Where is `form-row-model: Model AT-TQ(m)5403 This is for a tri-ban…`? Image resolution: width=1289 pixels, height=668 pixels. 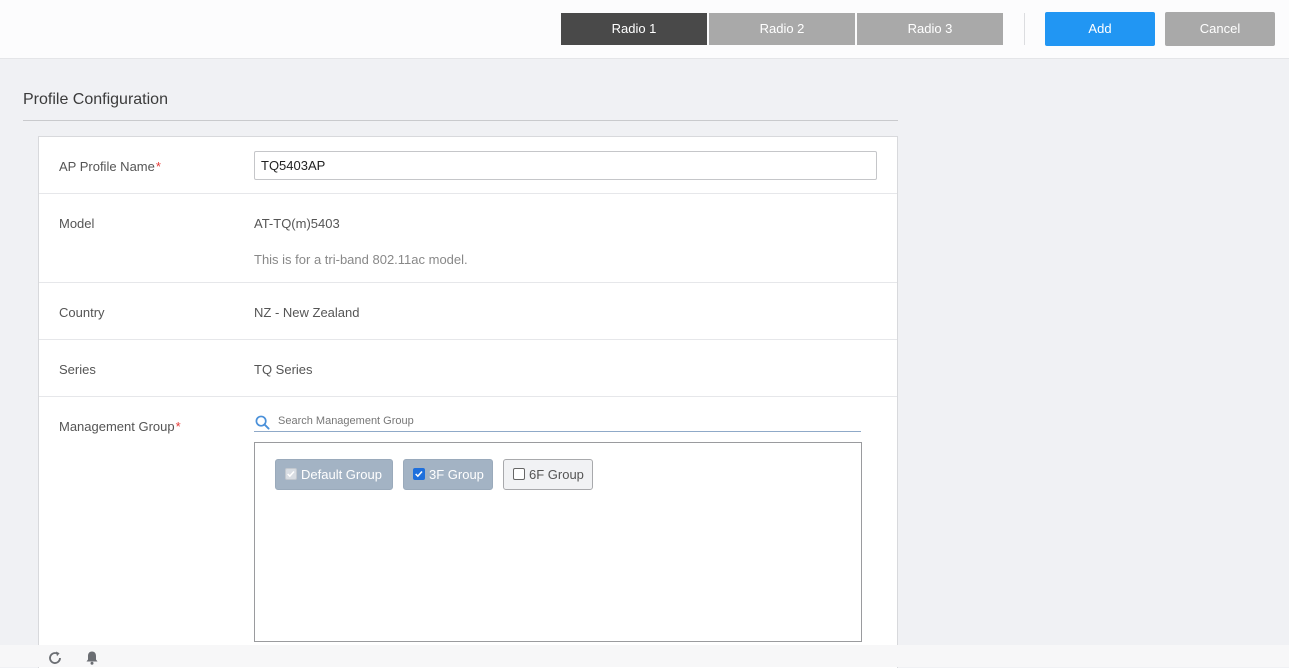
form-row-model: Model AT-TQ(m)5403 This is for a tri-ban… is located at coordinates (468, 238).